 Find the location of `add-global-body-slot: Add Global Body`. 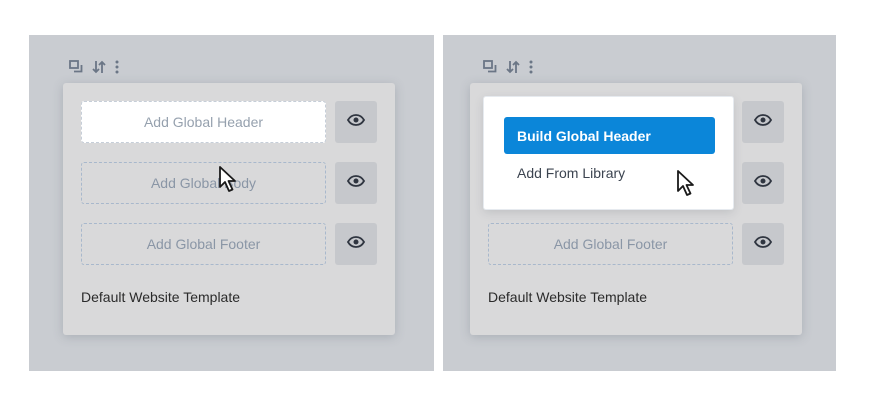

add-global-body-slot: Add Global Body is located at coordinates (203, 183).